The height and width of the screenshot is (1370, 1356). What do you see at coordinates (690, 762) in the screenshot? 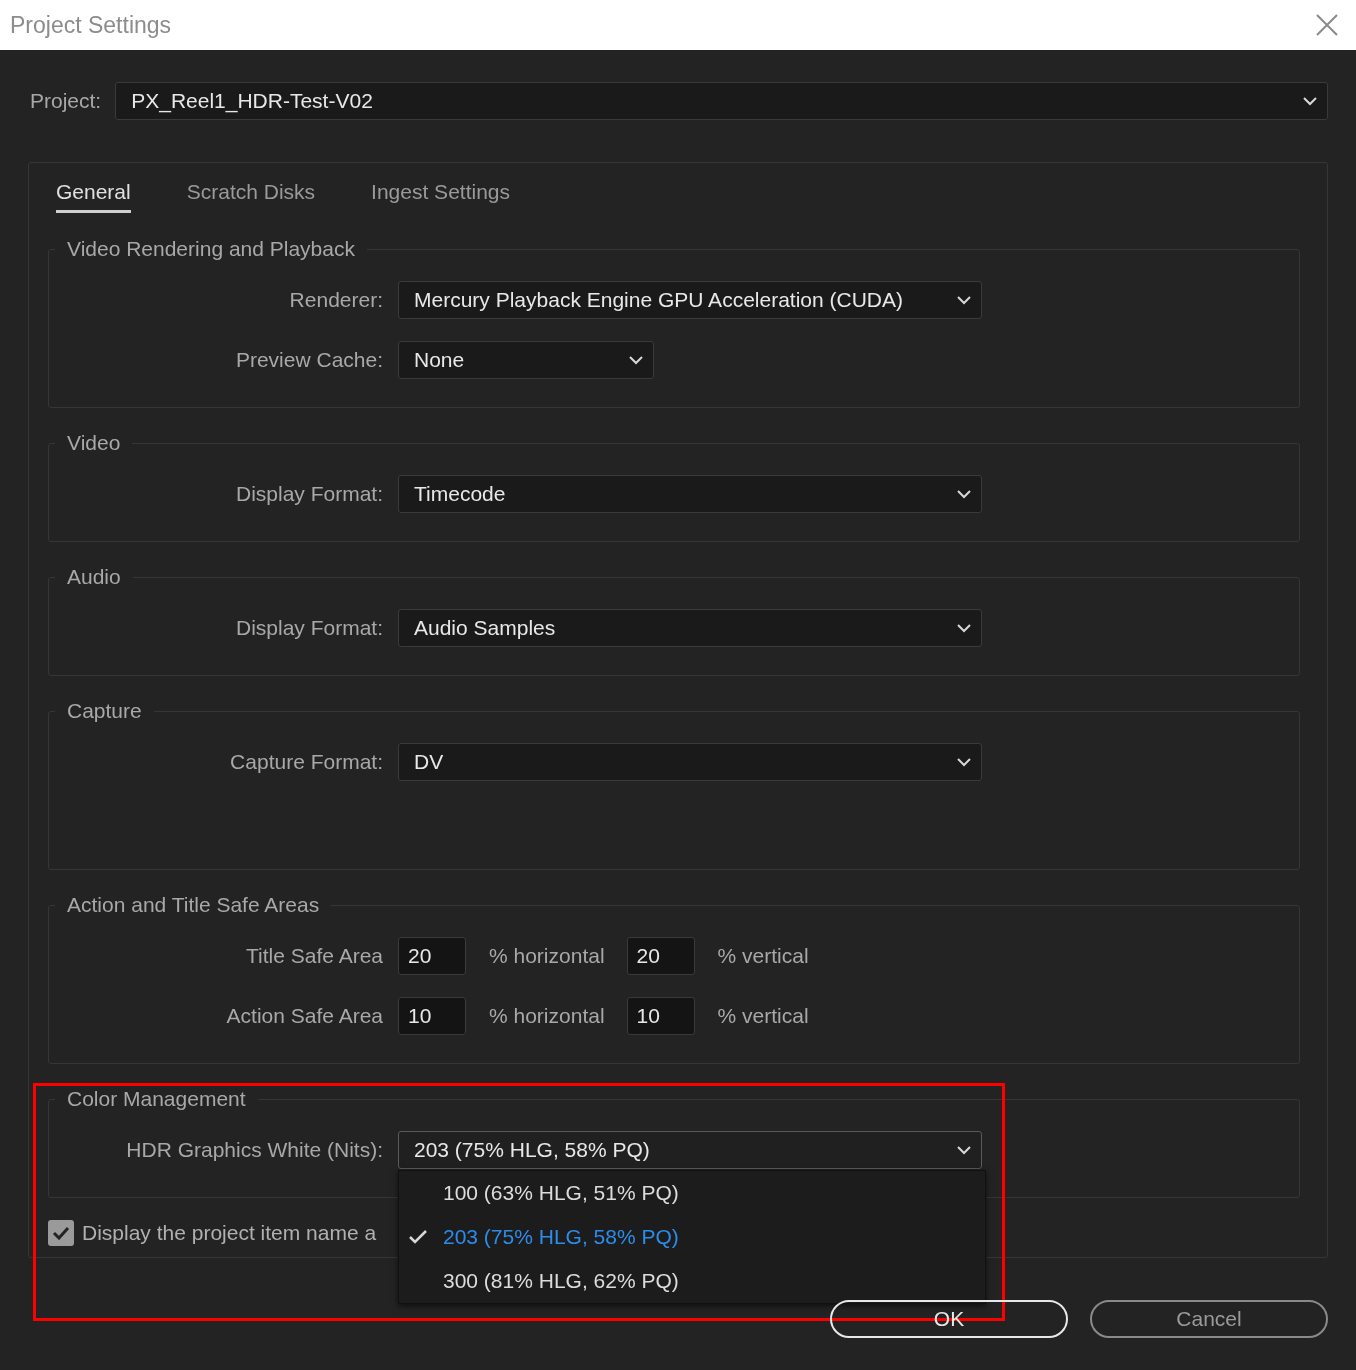
I see `dropdown: DV` at bounding box center [690, 762].